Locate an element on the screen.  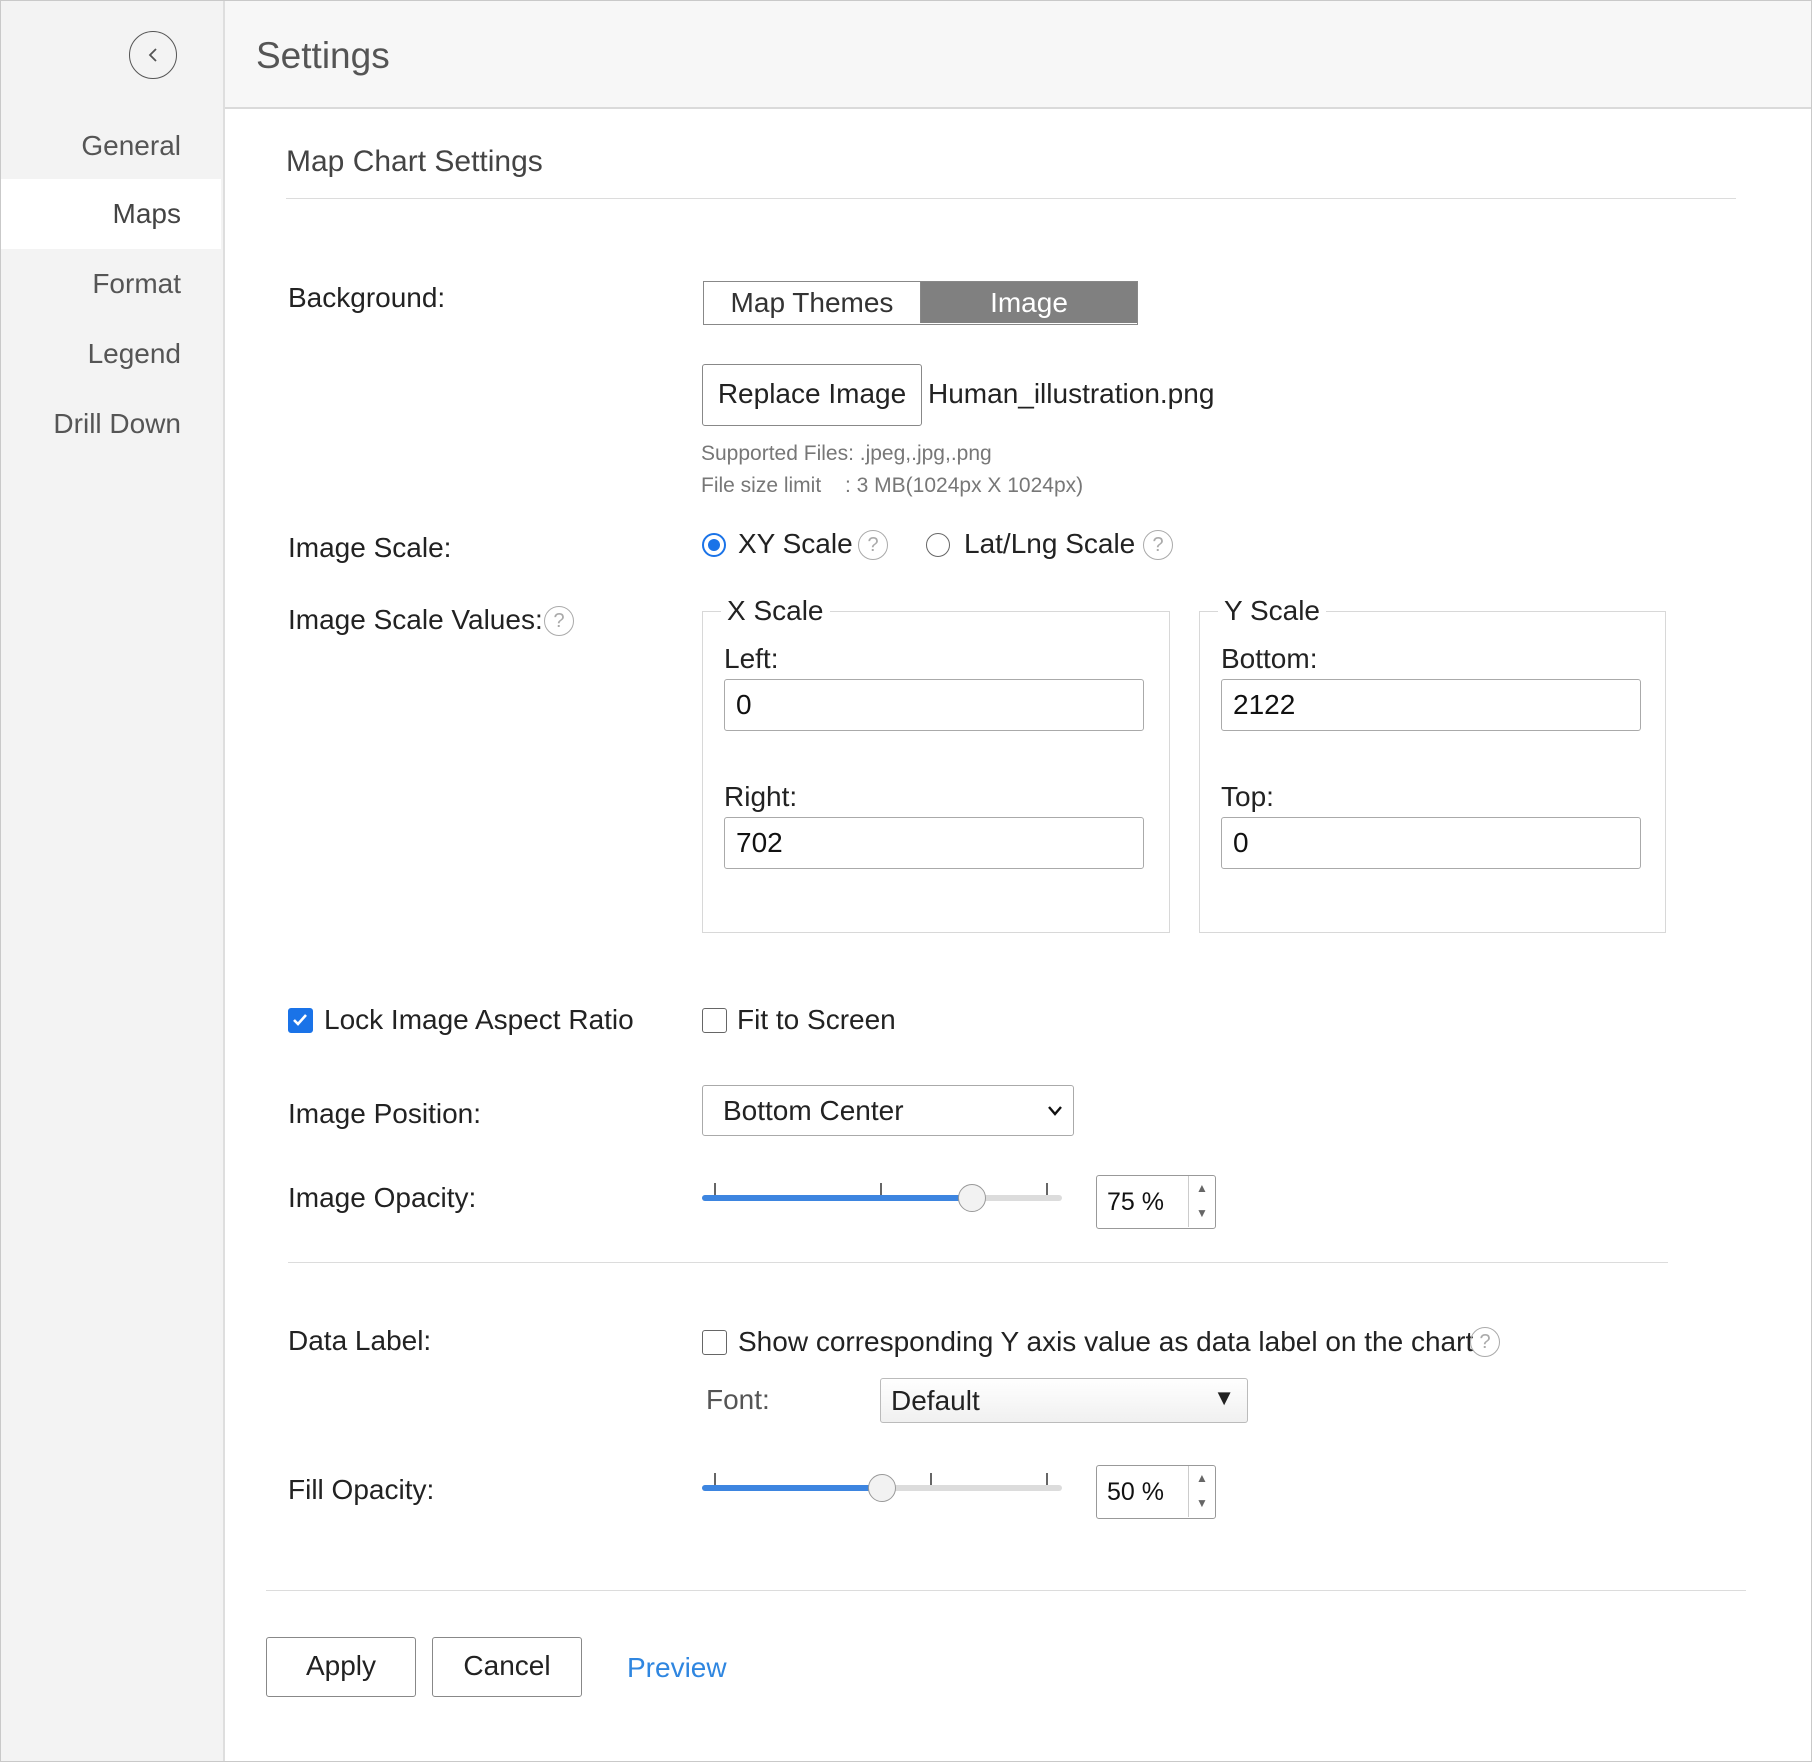
chevron-left-icon is located at coordinates (152, 55).